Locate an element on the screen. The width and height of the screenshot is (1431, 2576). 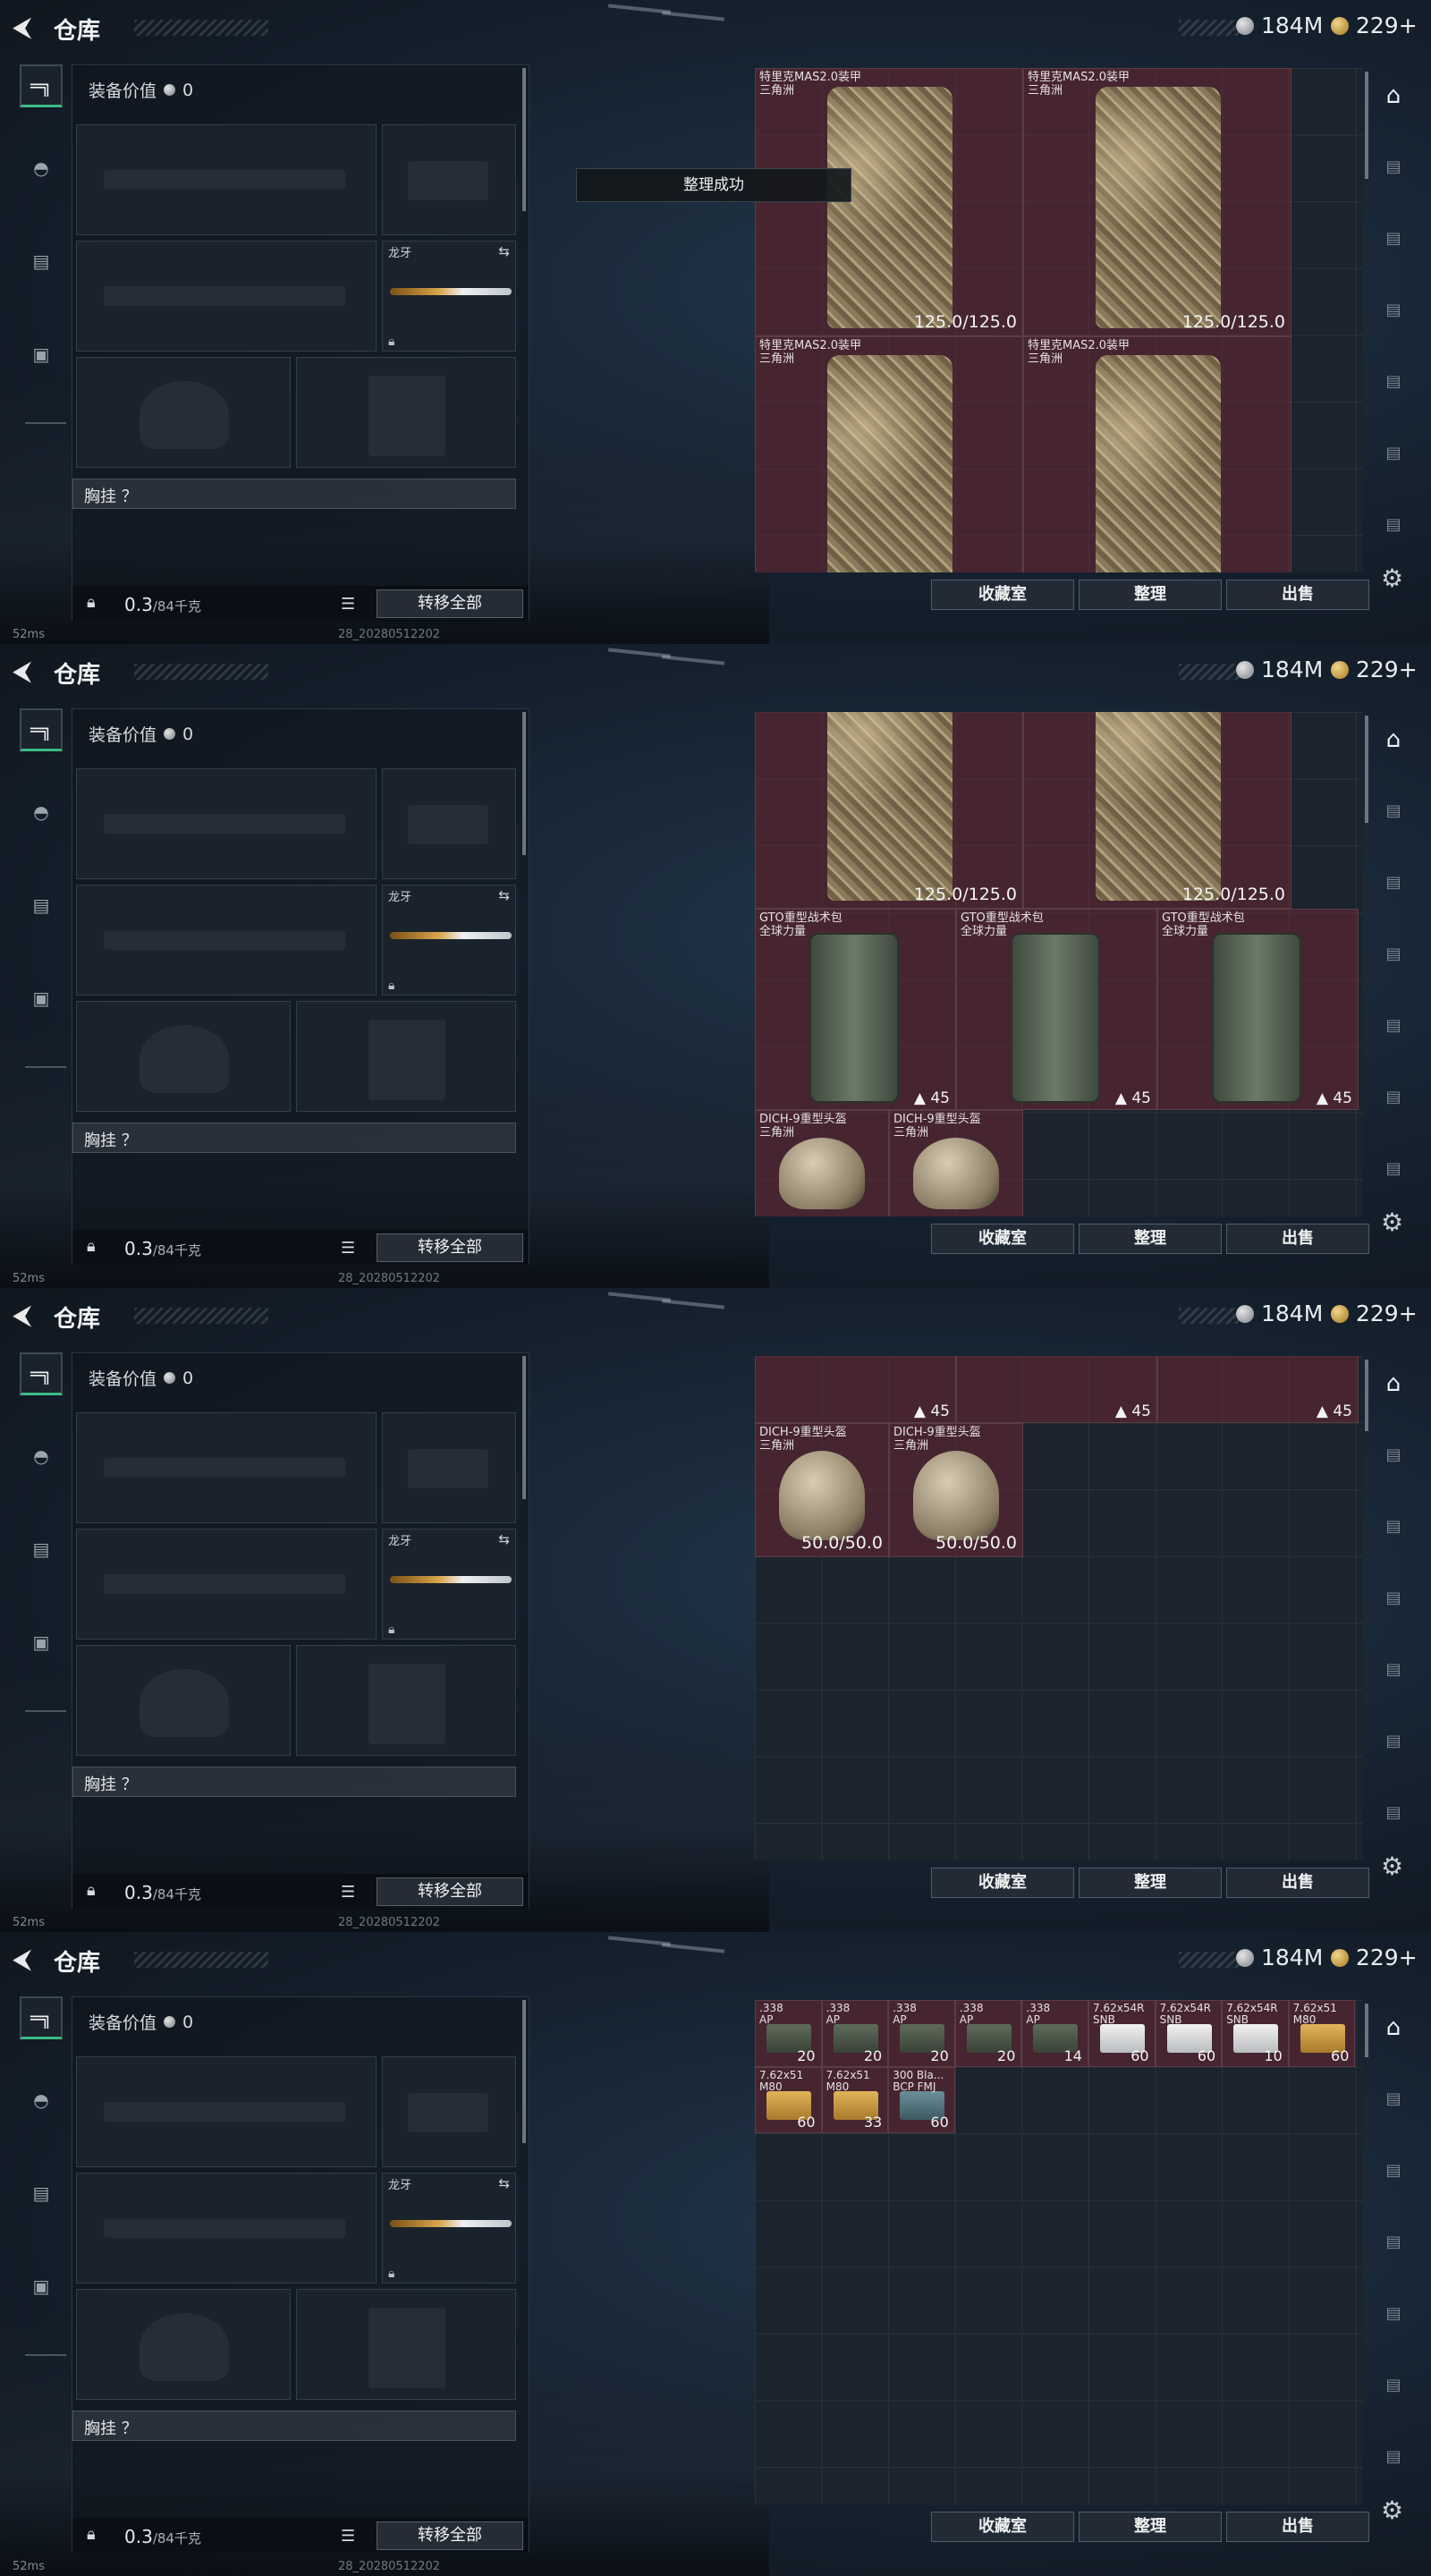
gear-icon: ⚙ is located at coordinates (1392, 1866).